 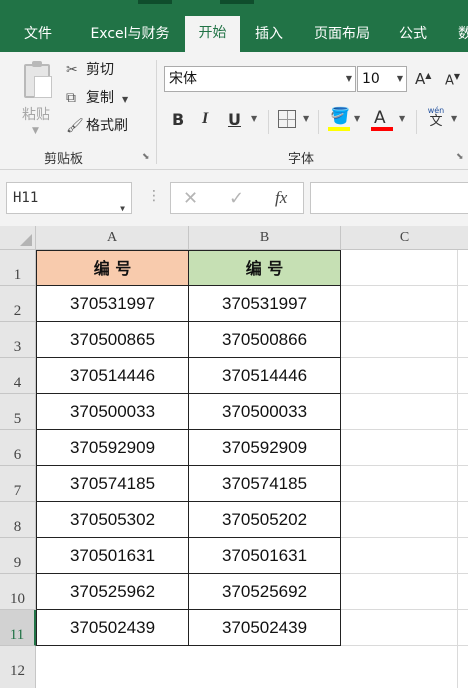 I want to click on row-header-12: 12, so click(x=18, y=667).